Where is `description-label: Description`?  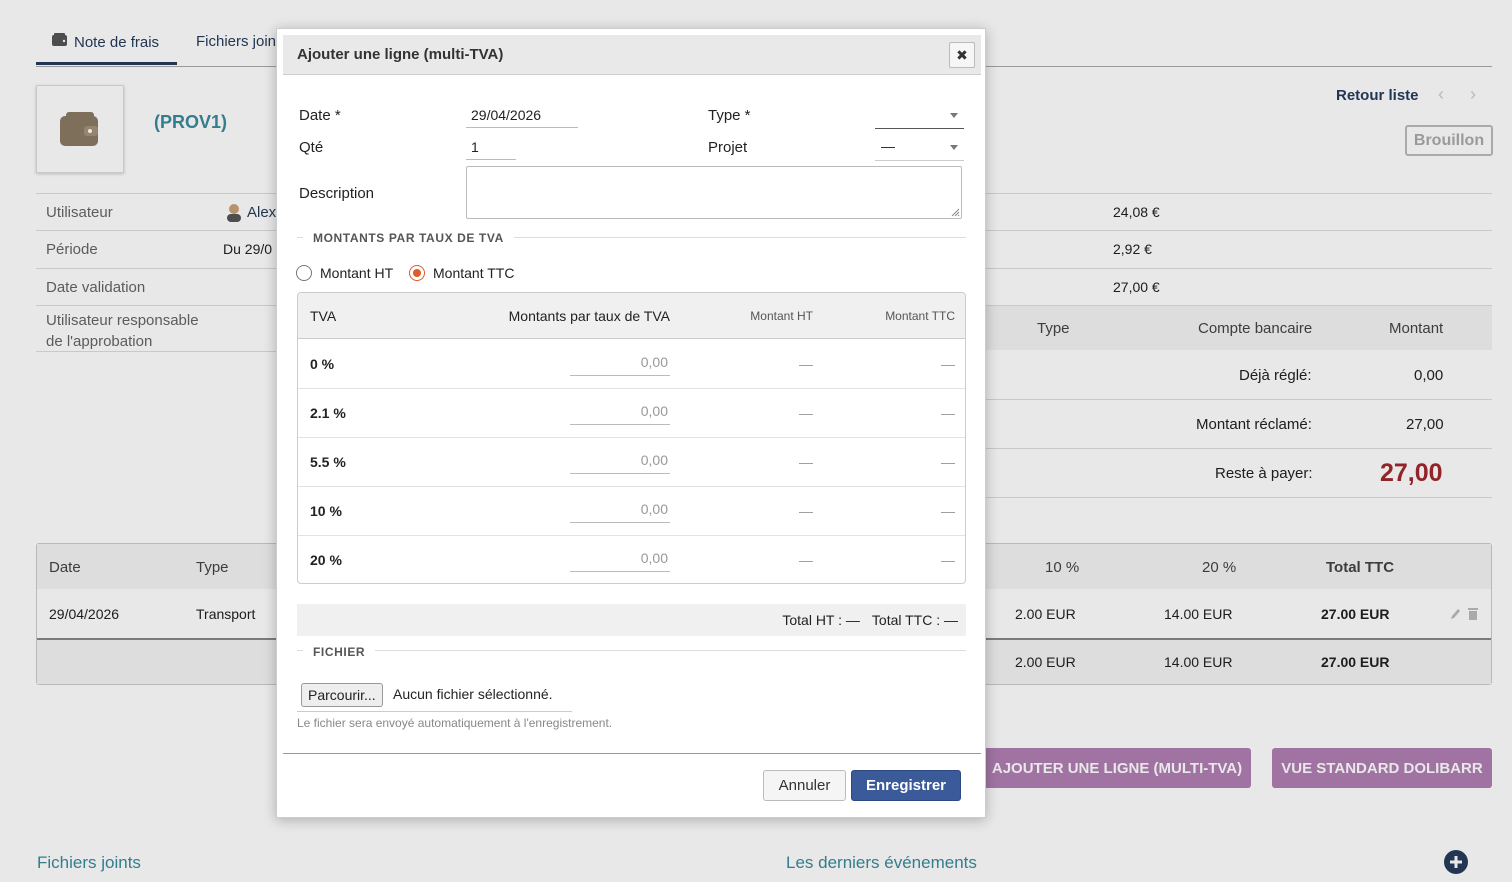 description-label: Description is located at coordinates (337, 193).